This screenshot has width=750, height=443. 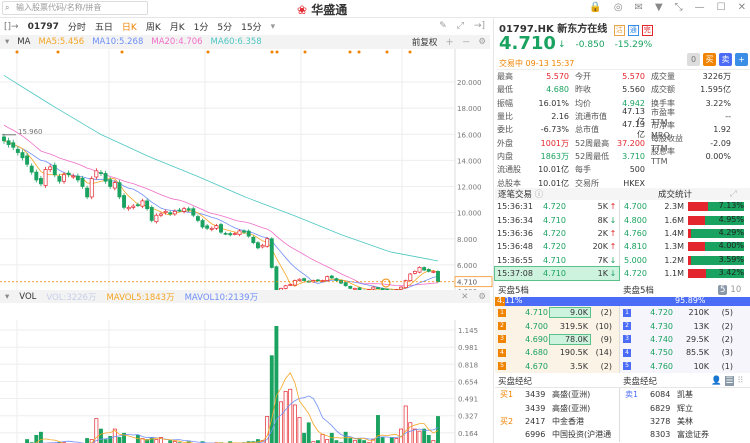 What do you see at coordinates (201, 26) in the screenshot?
I see `period-tab: 1分` at bounding box center [201, 26].